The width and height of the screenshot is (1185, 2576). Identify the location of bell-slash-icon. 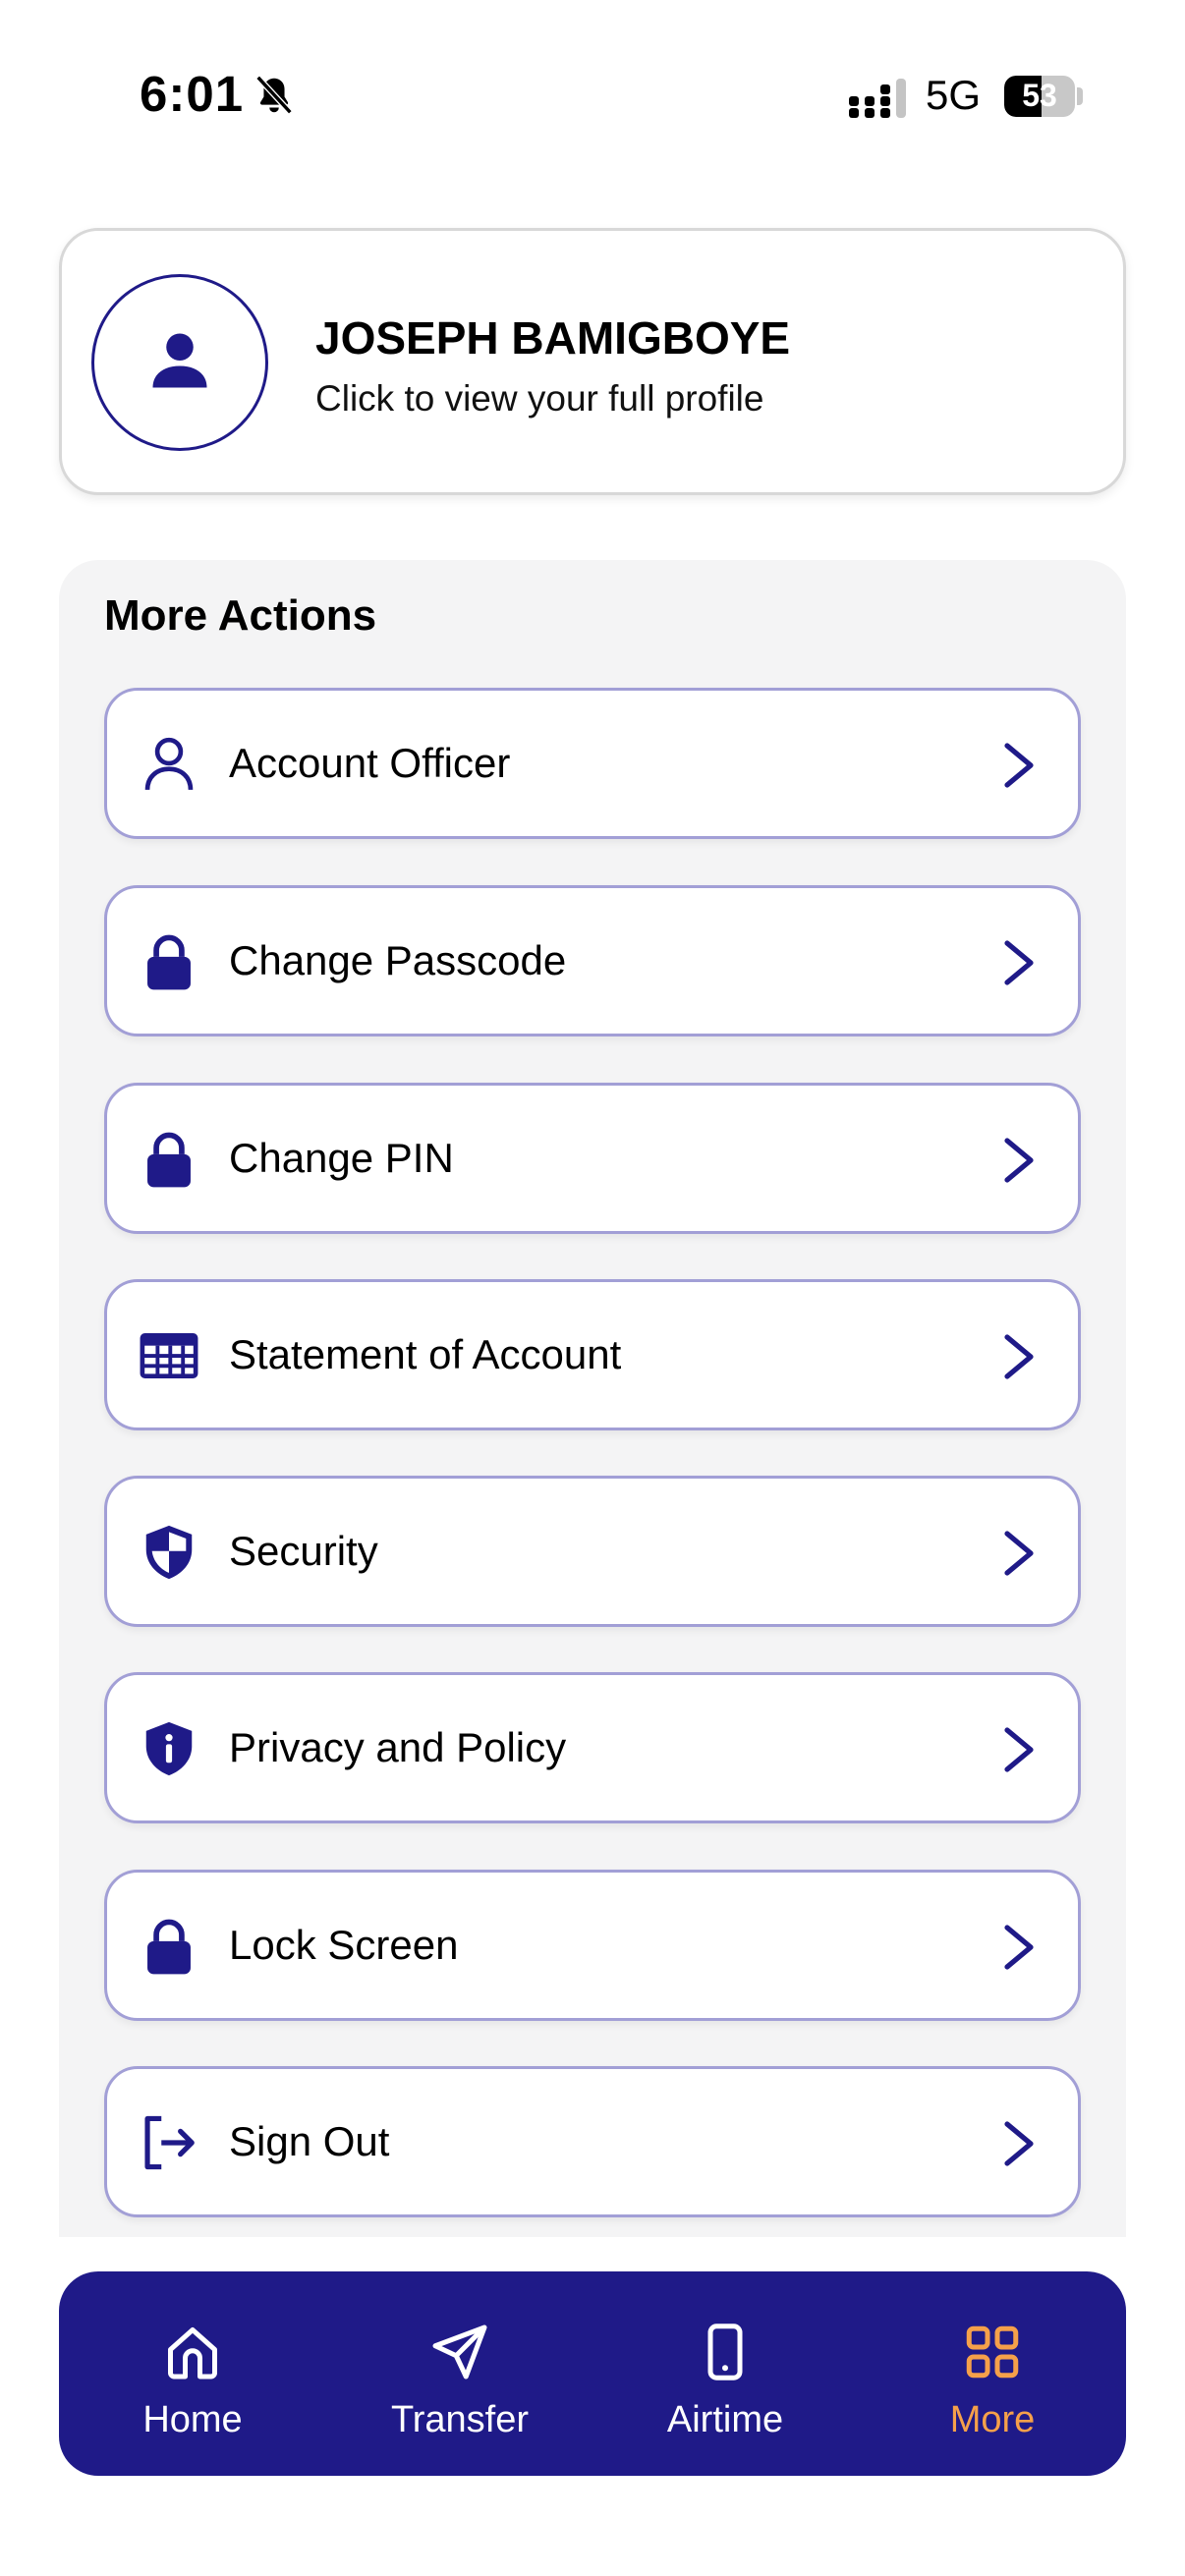
(274, 95).